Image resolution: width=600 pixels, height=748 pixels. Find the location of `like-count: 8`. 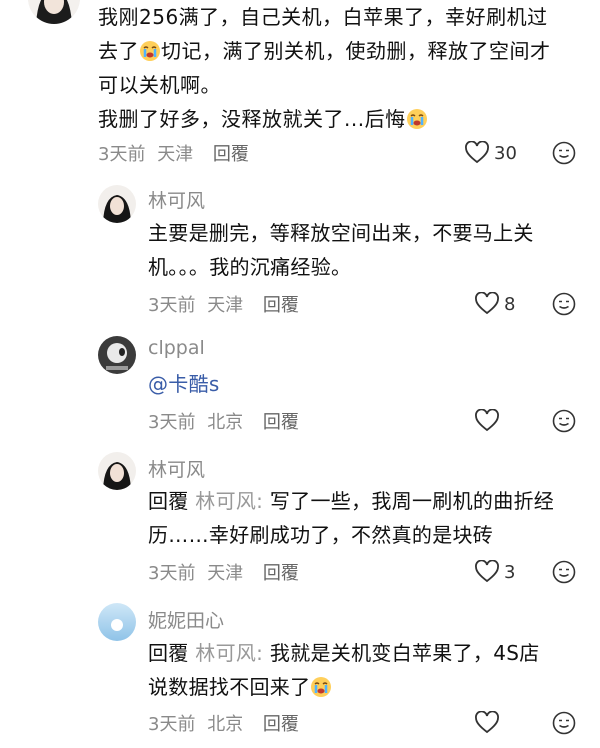

like-count: 8 is located at coordinates (510, 304).